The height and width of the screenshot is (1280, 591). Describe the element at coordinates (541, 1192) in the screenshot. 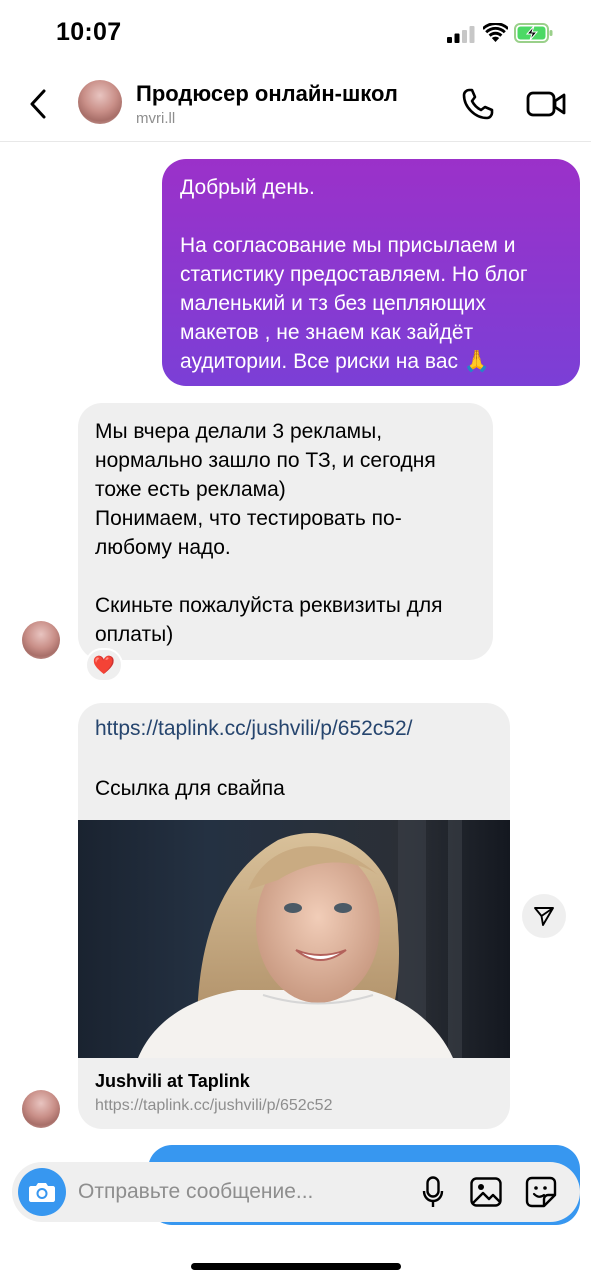

I see `sticker-icon` at that location.